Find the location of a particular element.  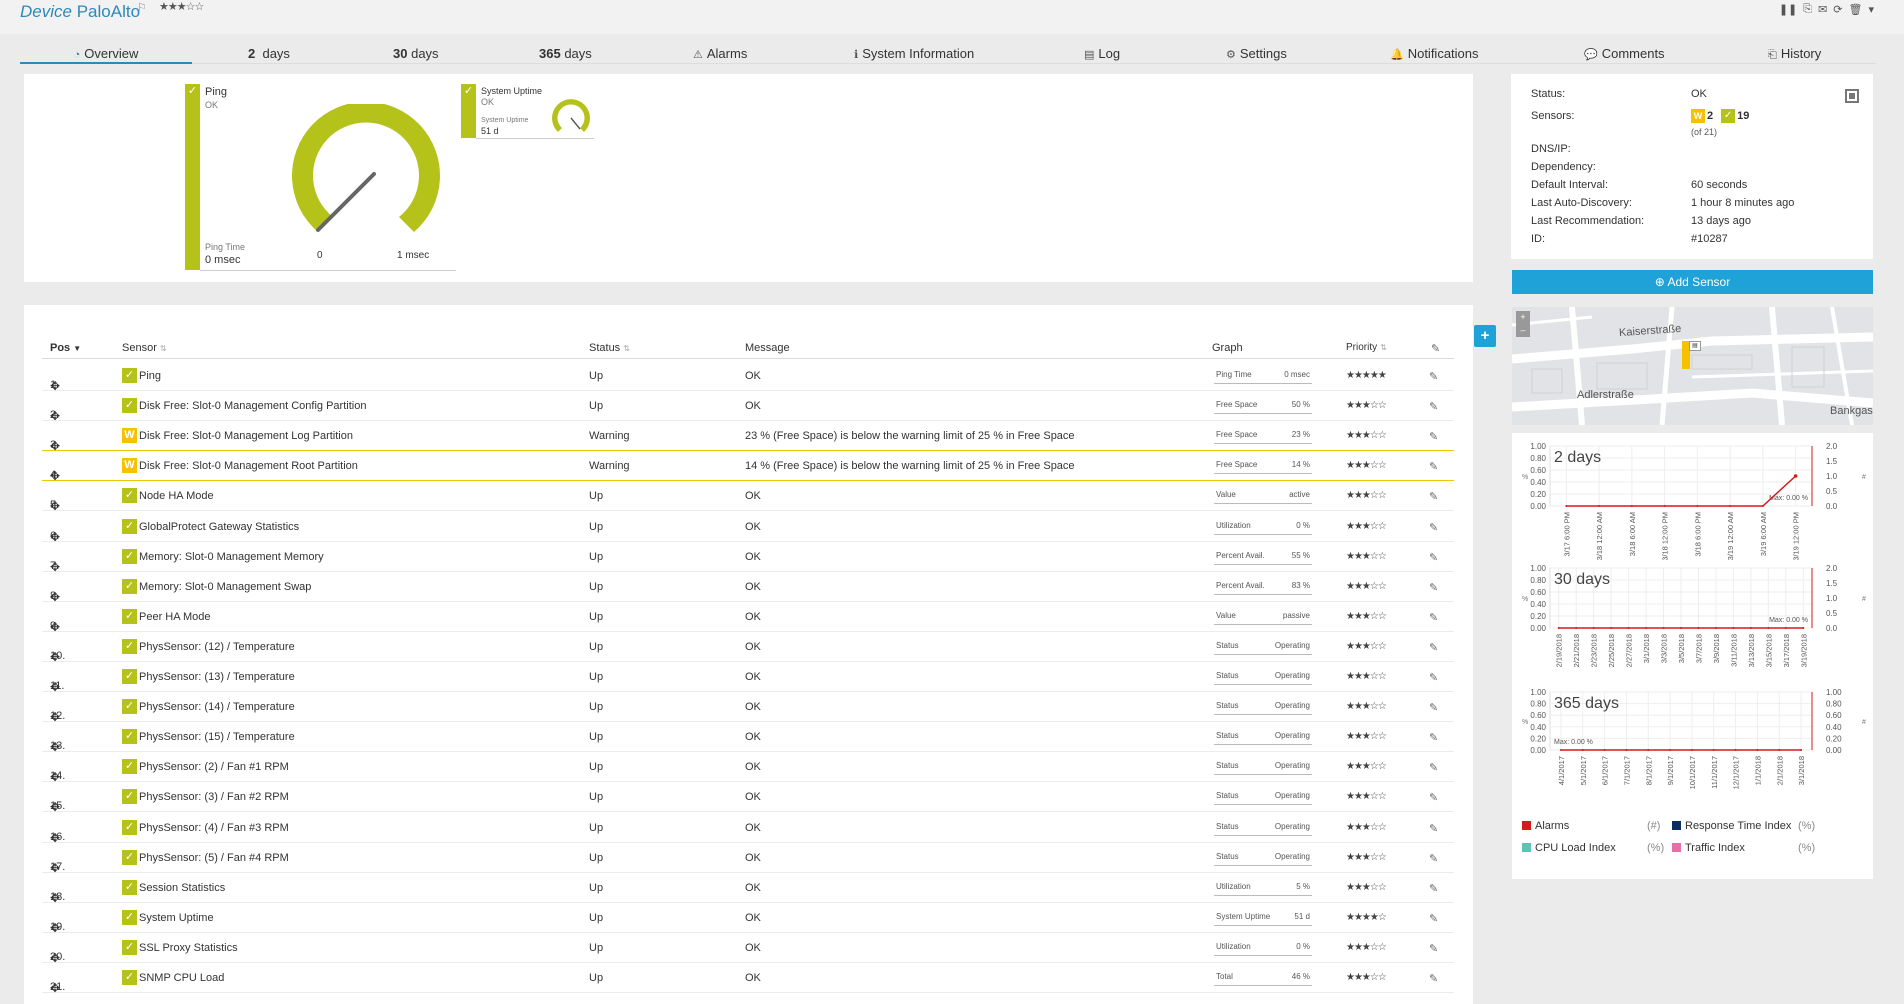

tab-settings: ⚙ Settings is located at coordinates (1256, 54).